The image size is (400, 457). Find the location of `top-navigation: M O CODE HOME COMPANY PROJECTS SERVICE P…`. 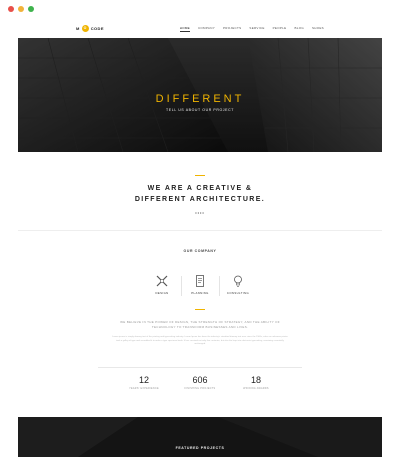

top-navigation: M O CODE HOME COMPANY PROJECTS SERVICE P… is located at coordinates (200, 28).